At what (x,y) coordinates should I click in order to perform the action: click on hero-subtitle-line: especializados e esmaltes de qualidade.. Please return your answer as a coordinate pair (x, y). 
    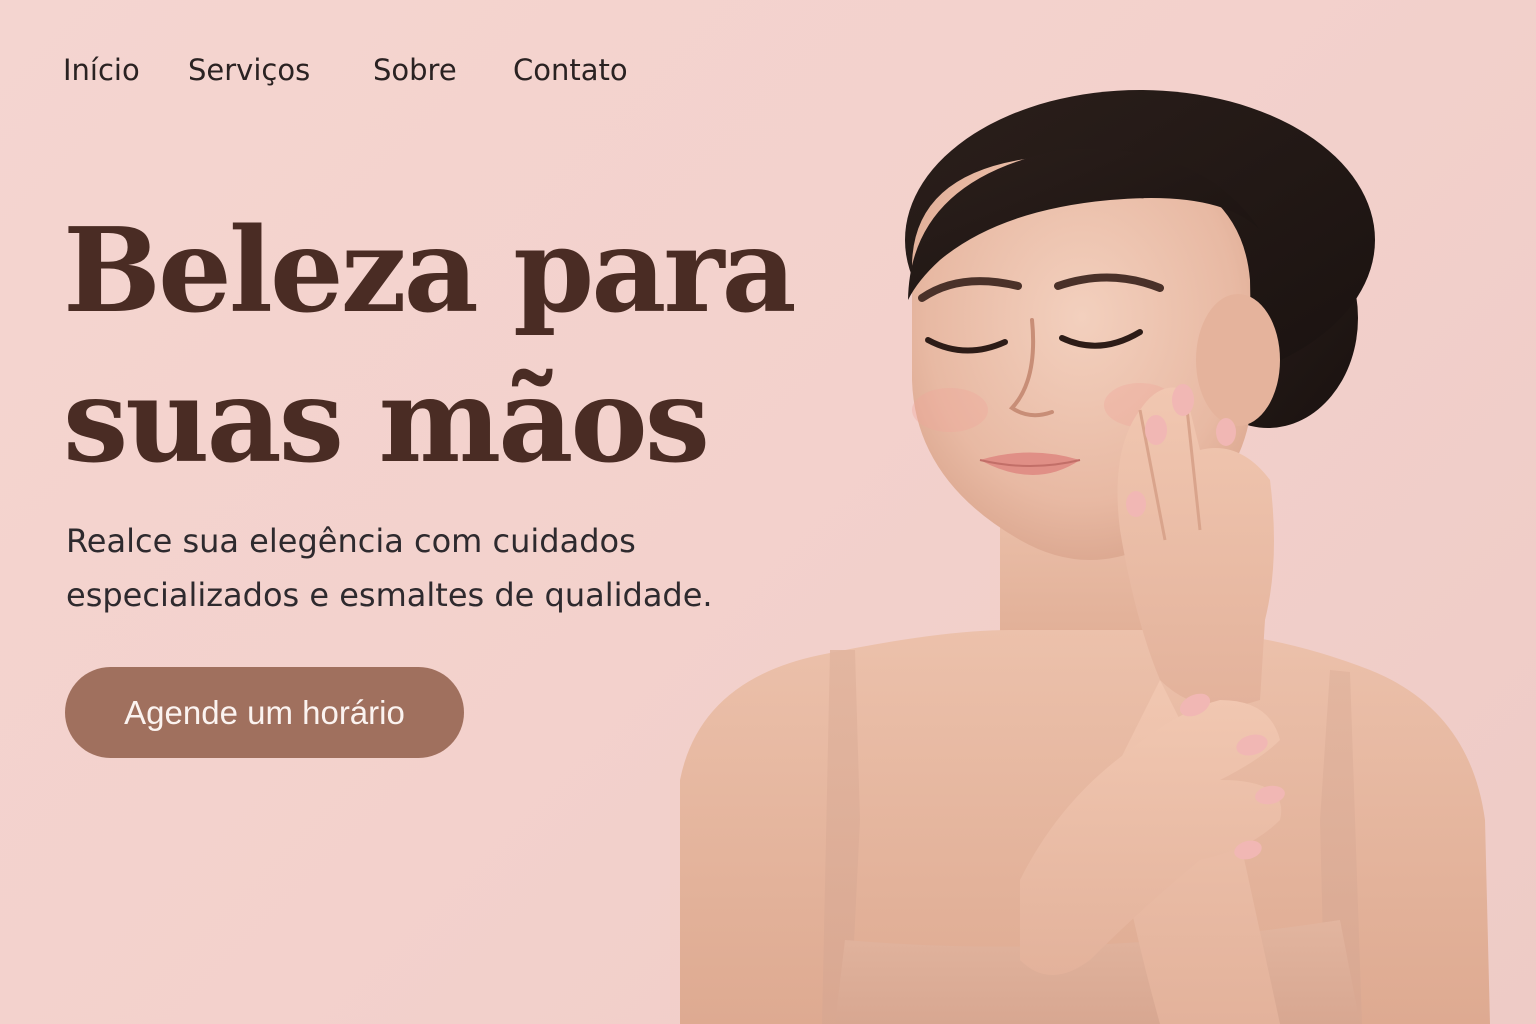
    Looking at the image, I should click on (389, 595).